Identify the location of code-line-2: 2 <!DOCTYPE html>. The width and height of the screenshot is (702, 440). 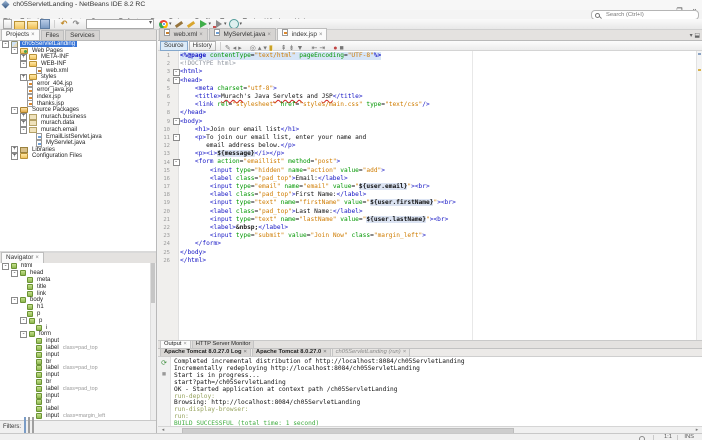
(427, 64).